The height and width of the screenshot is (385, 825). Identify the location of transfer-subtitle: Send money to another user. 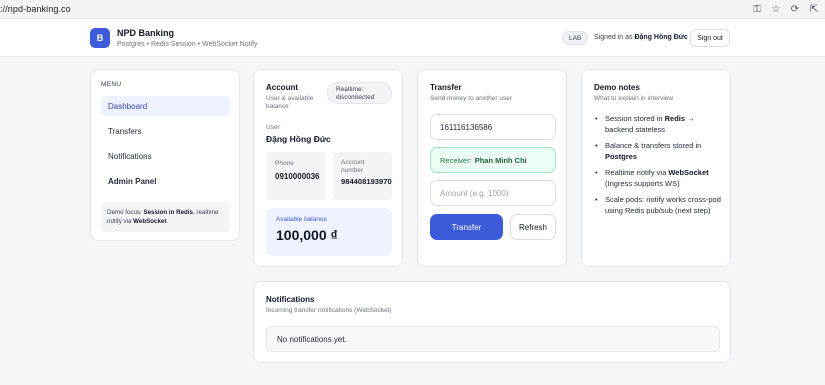
(471, 98).